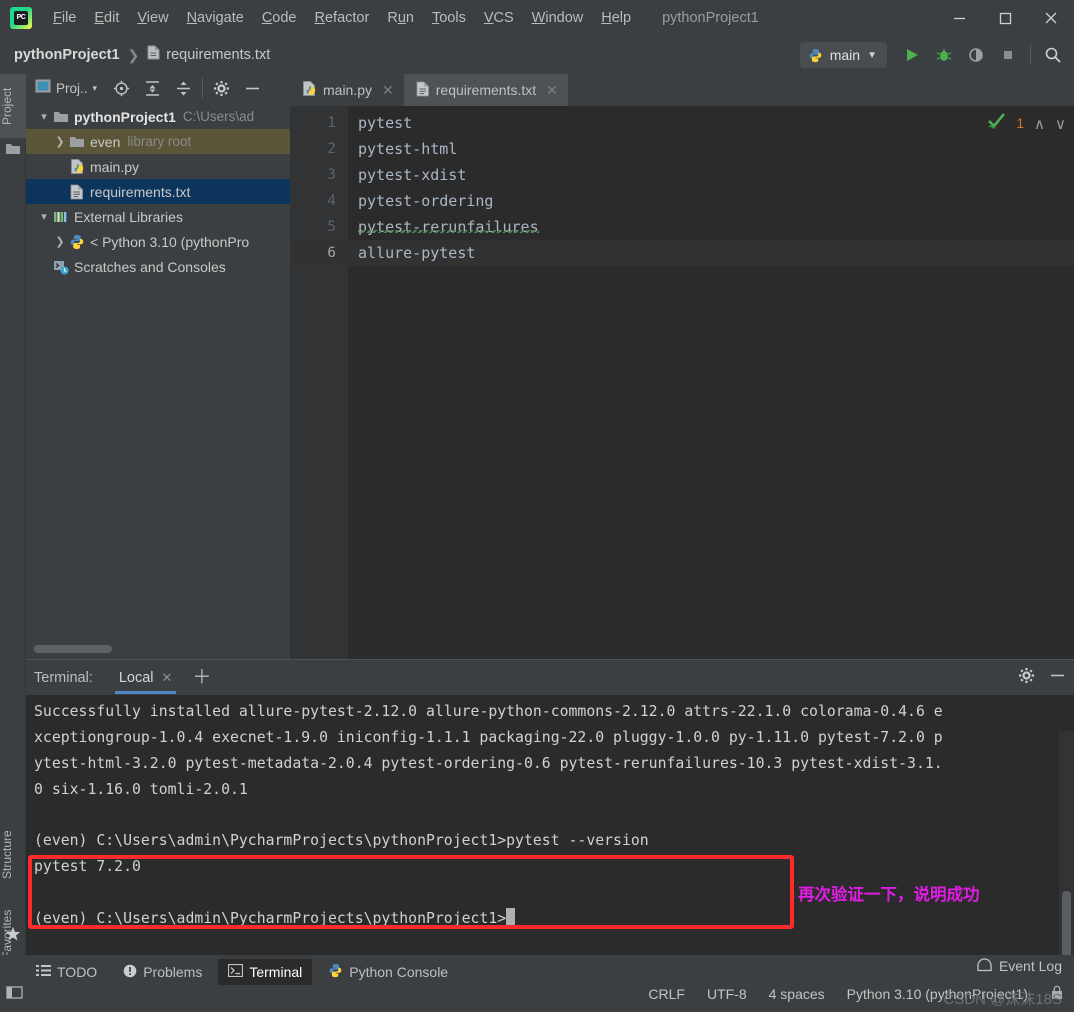 The height and width of the screenshot is (1012, 1074). I want to click on event-log-button: Event Log, so click(1019, 966).